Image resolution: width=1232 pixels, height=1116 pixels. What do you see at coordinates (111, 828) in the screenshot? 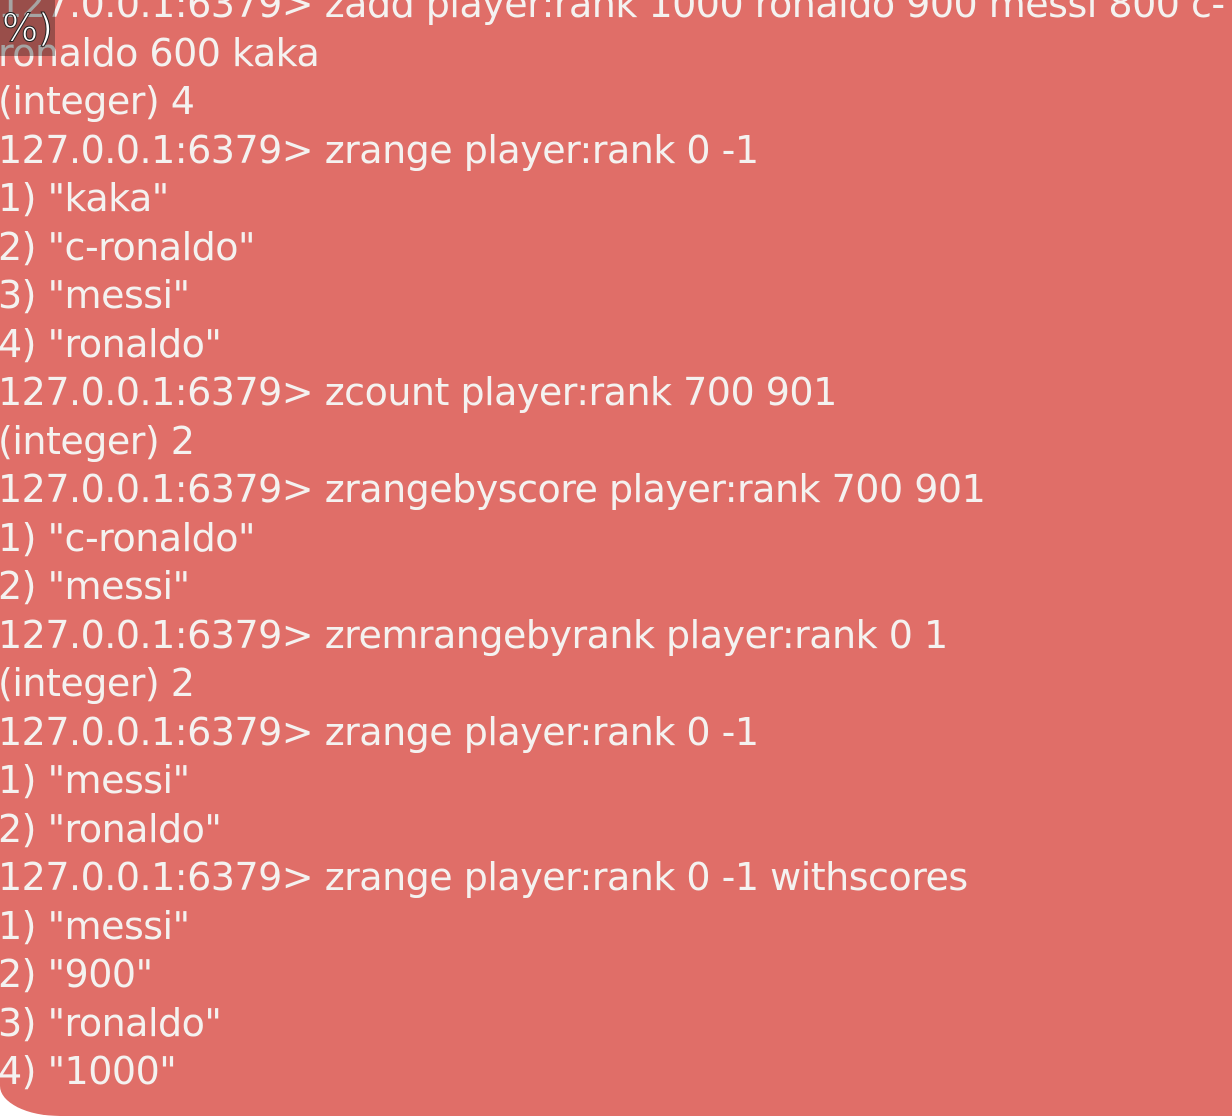
I see `terminal-line: 2) "ronaldo"` at bounding box center [111, 828].